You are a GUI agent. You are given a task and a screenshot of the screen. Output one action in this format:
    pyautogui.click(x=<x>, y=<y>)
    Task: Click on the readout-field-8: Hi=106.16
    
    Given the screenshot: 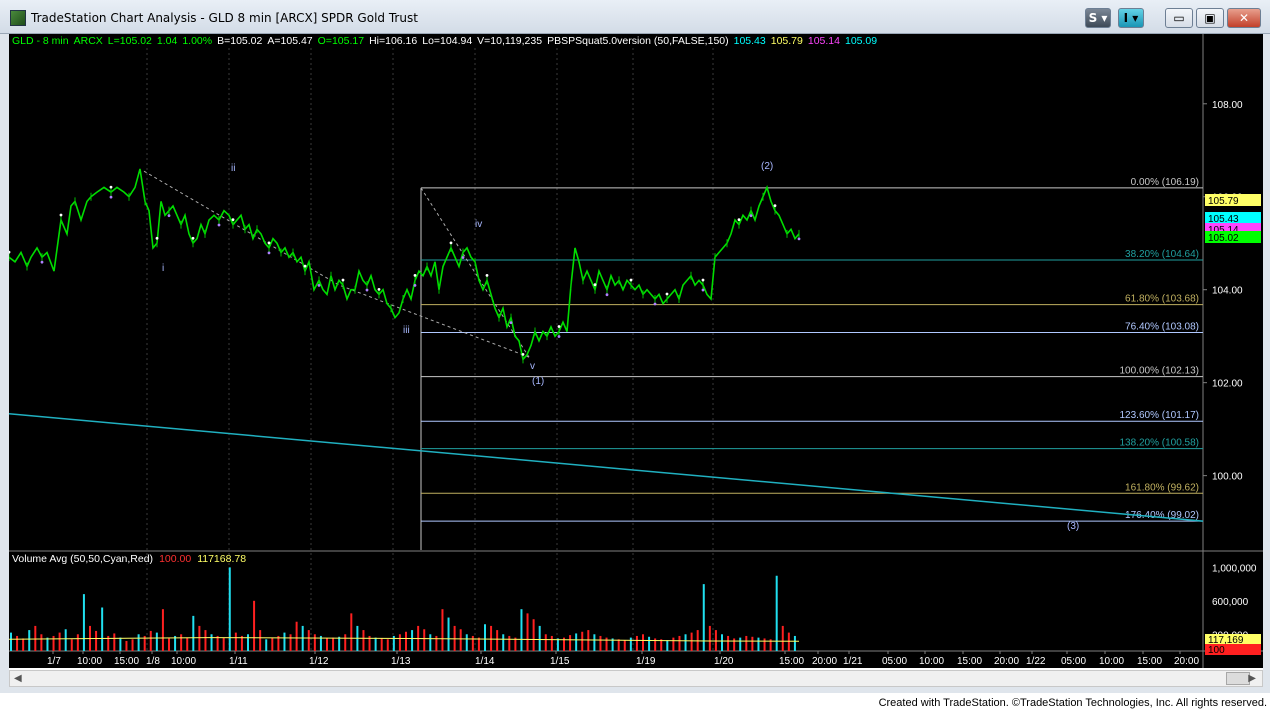 What is the action you would take?
    pyautogui.click(x=393, y=41)
    